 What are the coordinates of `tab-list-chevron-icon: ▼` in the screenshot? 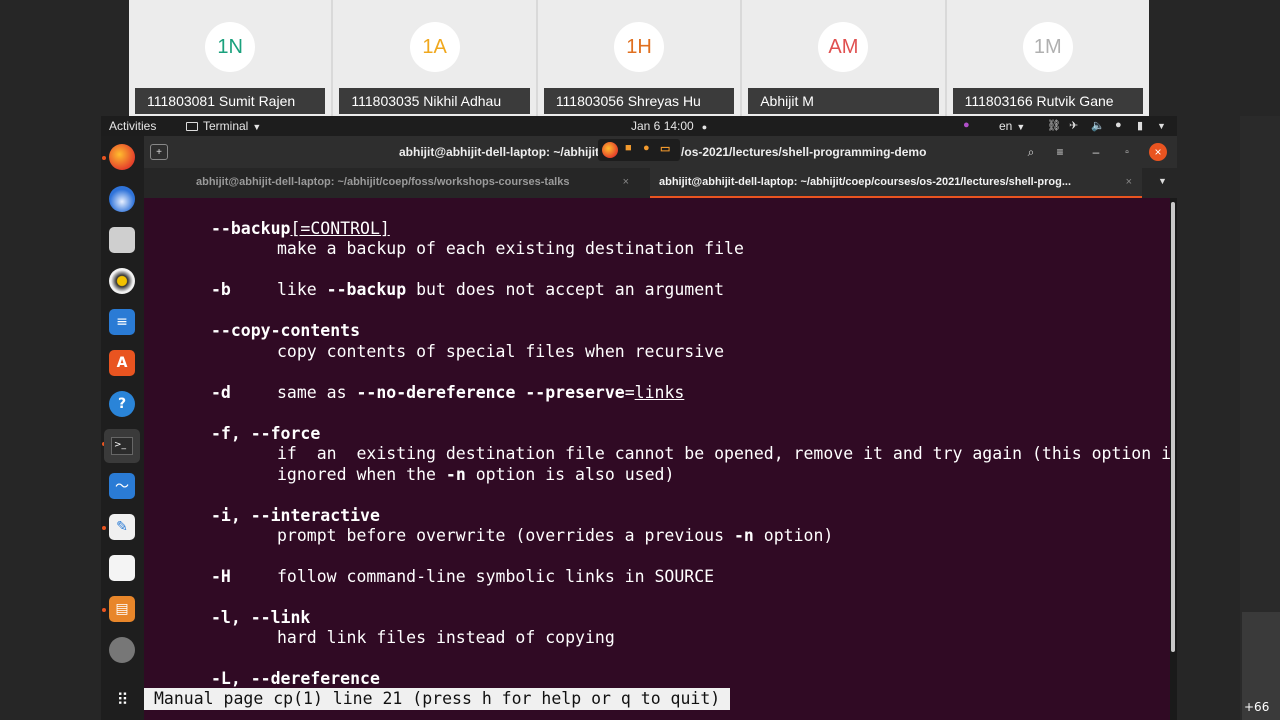 It's located at (1162, 181).